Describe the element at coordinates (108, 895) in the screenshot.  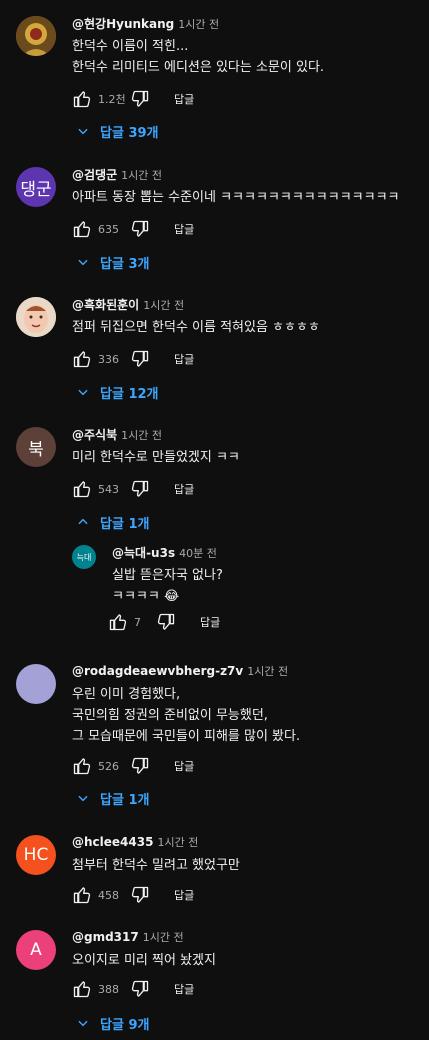
I see `like-count: 458` at that location.